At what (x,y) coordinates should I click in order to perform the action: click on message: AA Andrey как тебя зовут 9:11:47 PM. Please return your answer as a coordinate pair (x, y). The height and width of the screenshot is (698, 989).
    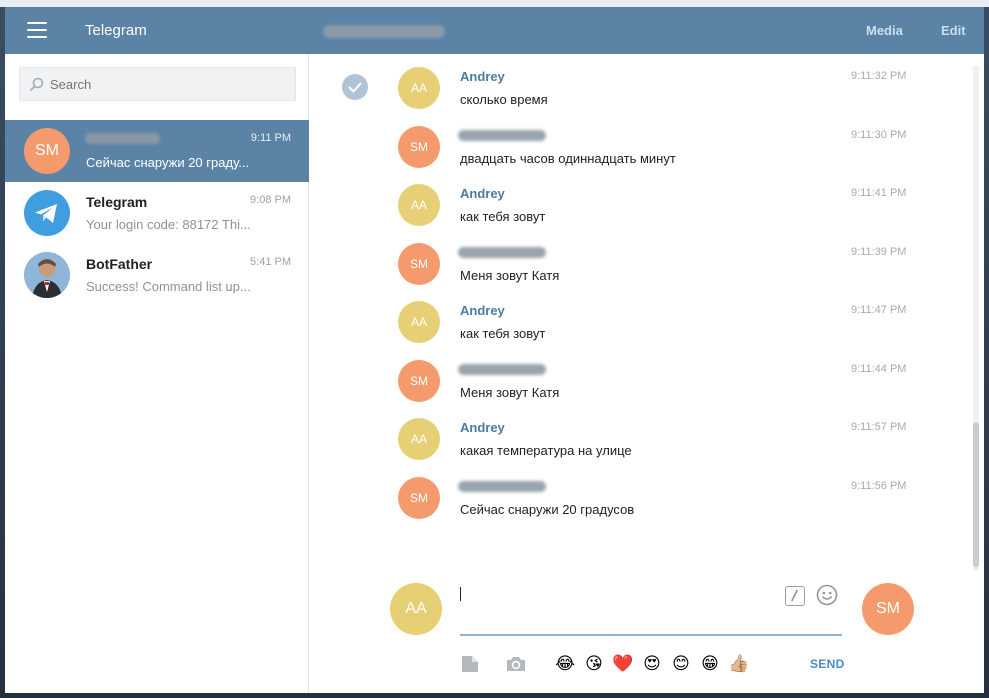
    Looking at the image, I should click on (610, 330).